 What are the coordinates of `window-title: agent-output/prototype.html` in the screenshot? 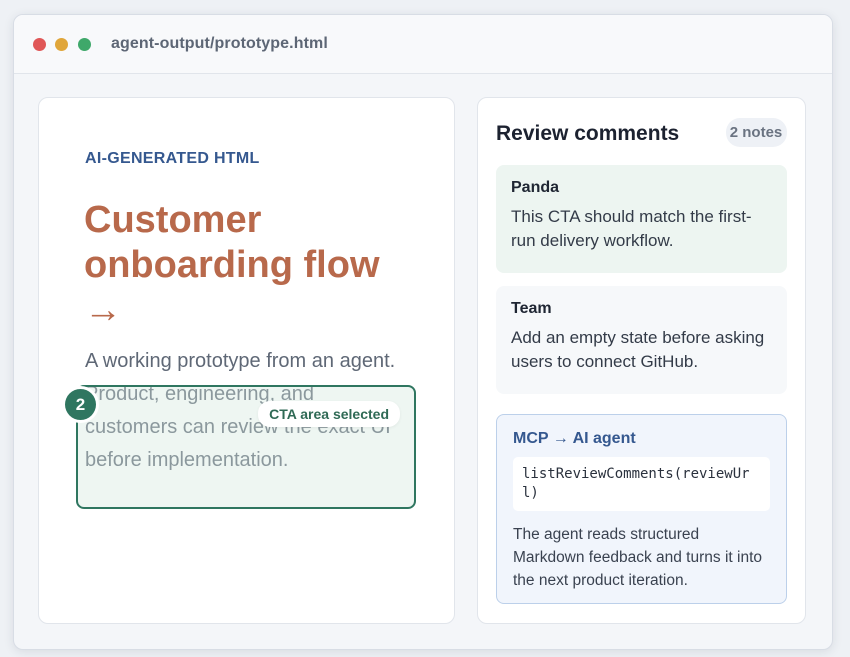 It's located at (219, 43).